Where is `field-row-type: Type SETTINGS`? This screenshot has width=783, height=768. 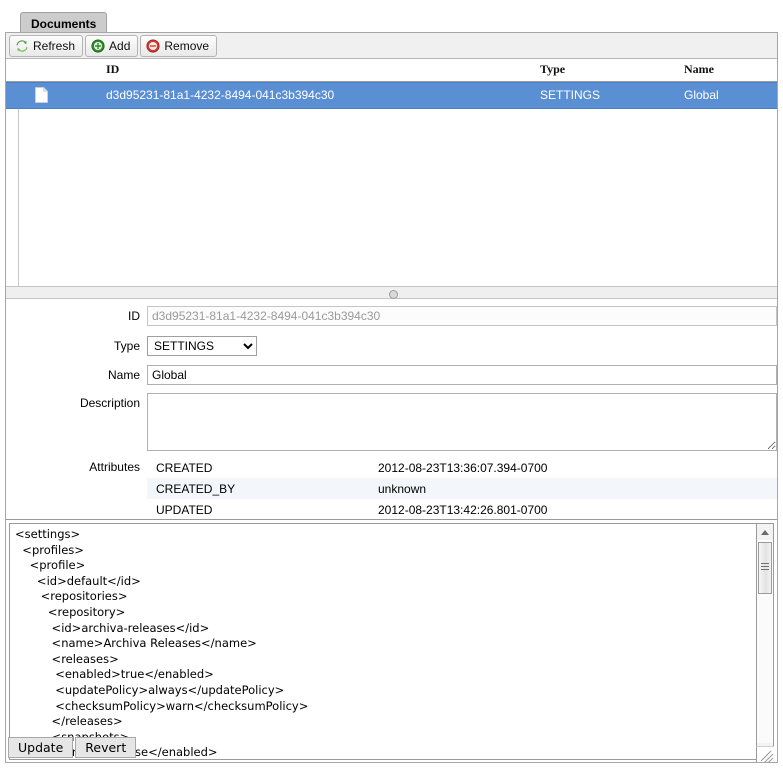 field-row-type: Type SETTINGS is located at coordinates (391, 347).